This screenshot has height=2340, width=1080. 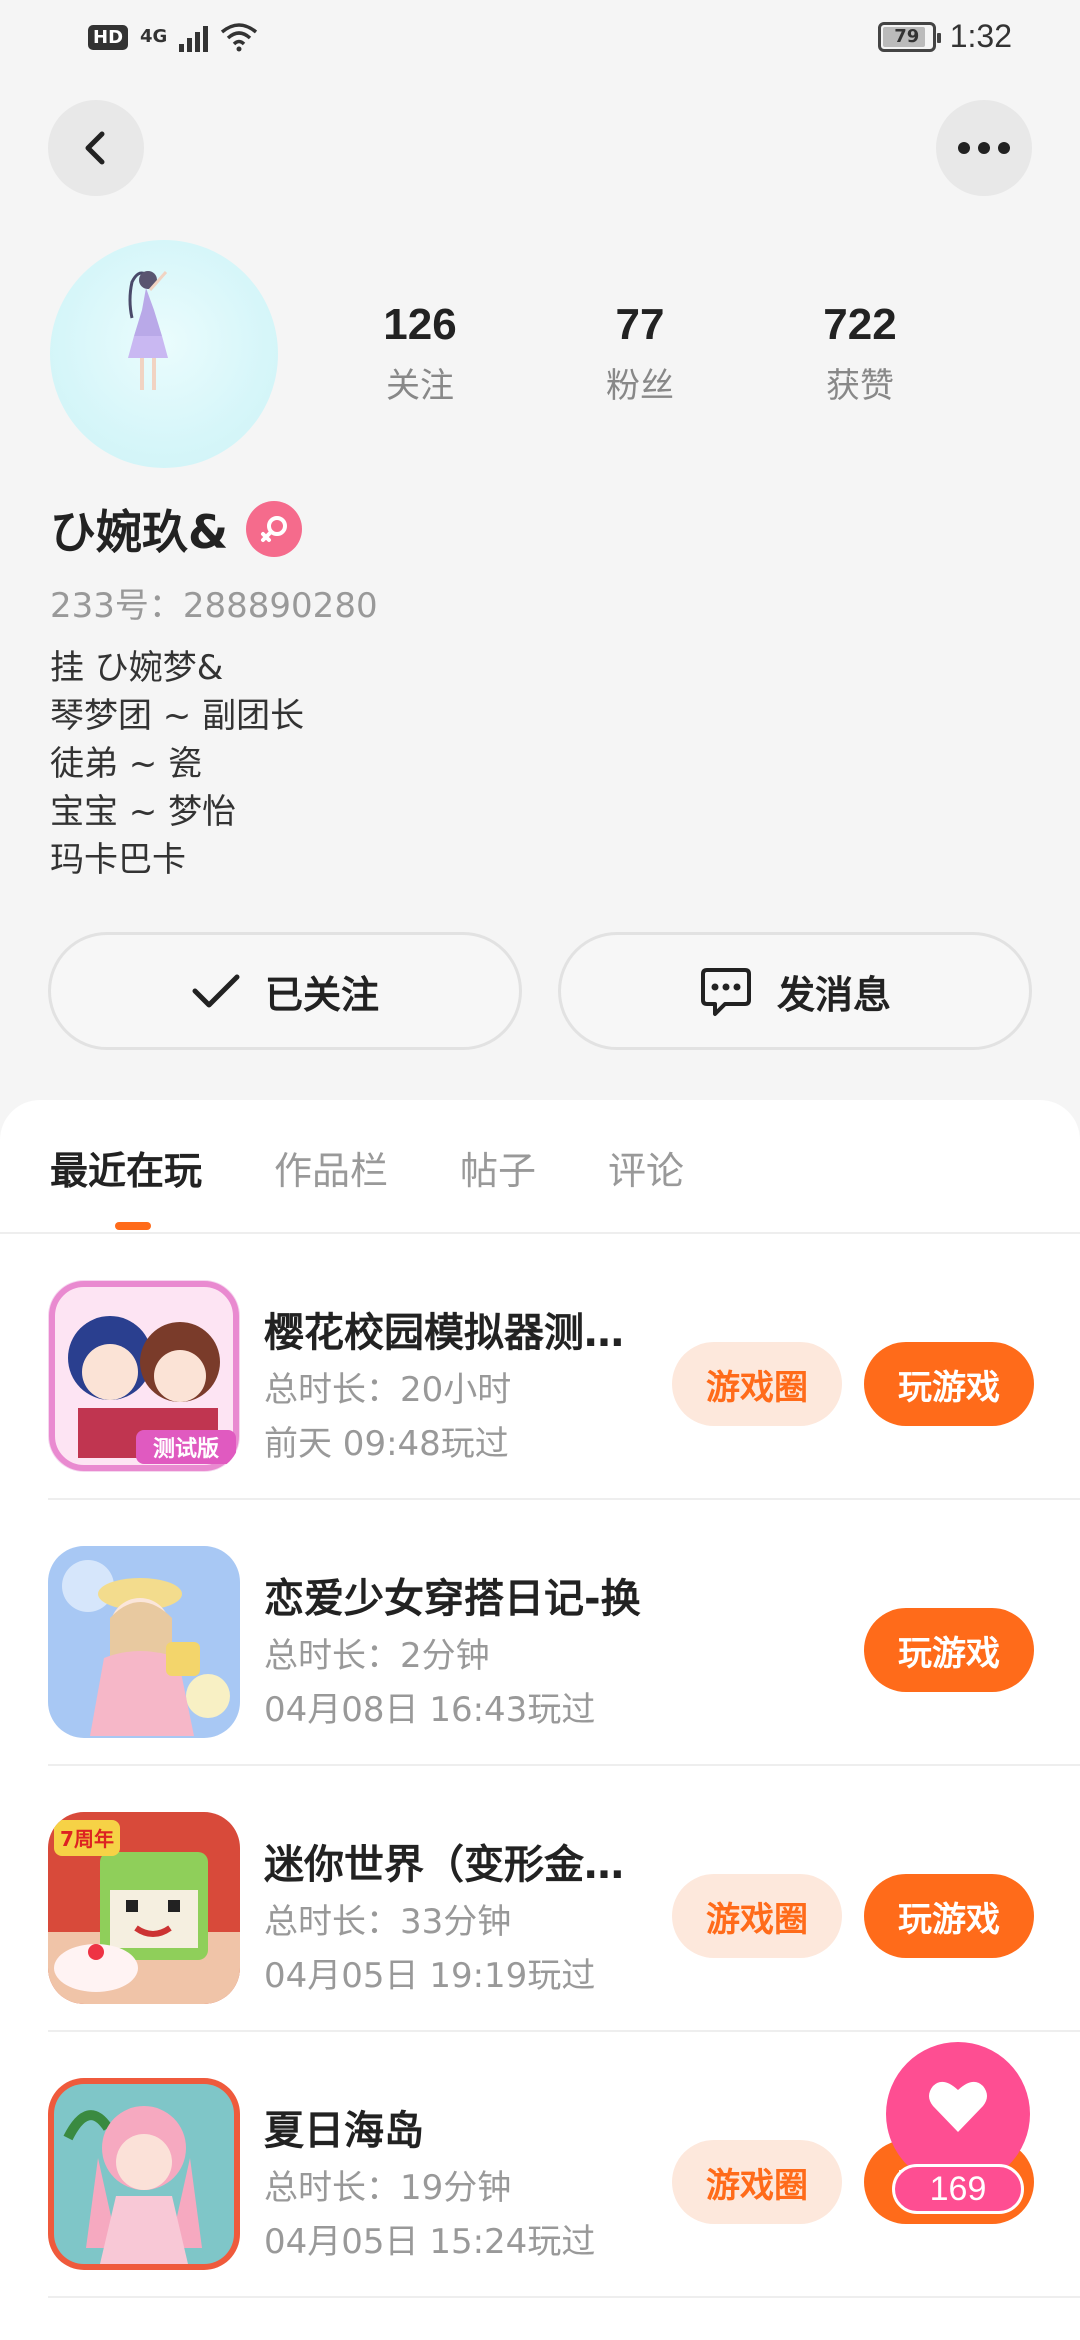 I want to click on avatar, so click(x=164, y=354).